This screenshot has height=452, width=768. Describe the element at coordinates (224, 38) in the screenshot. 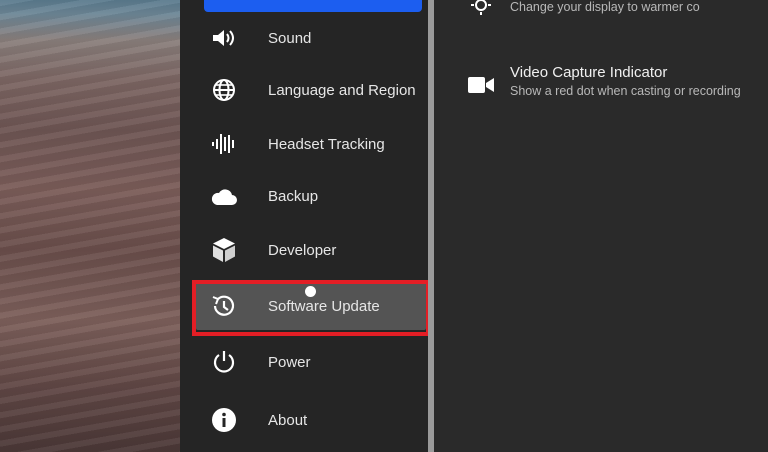

I see `speaker-icon` at that location.